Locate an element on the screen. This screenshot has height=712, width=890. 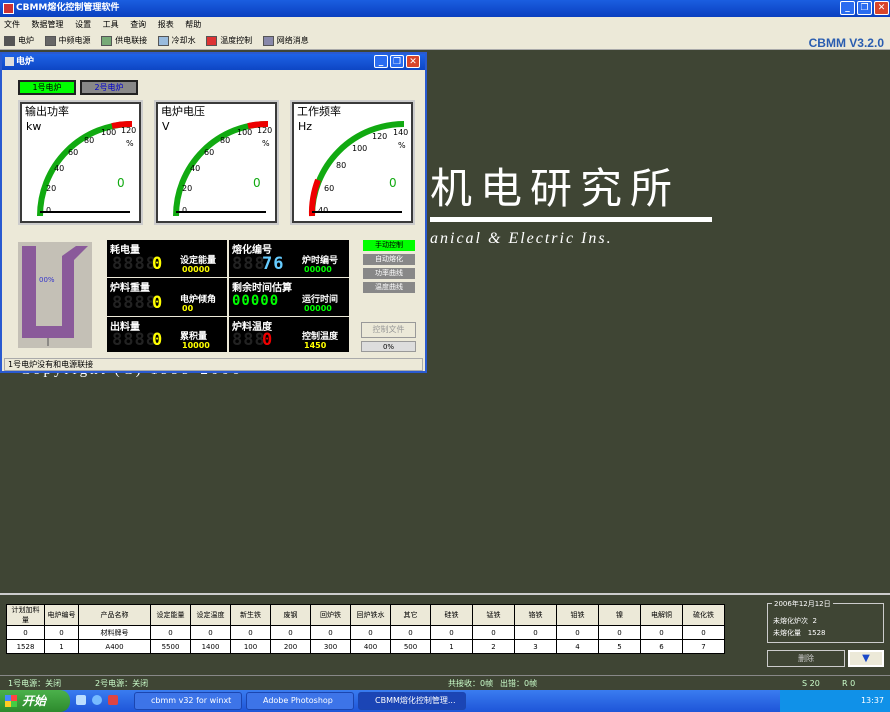
toolbar-cooling-water: 冷却水 is located at coordinates (176, 41).